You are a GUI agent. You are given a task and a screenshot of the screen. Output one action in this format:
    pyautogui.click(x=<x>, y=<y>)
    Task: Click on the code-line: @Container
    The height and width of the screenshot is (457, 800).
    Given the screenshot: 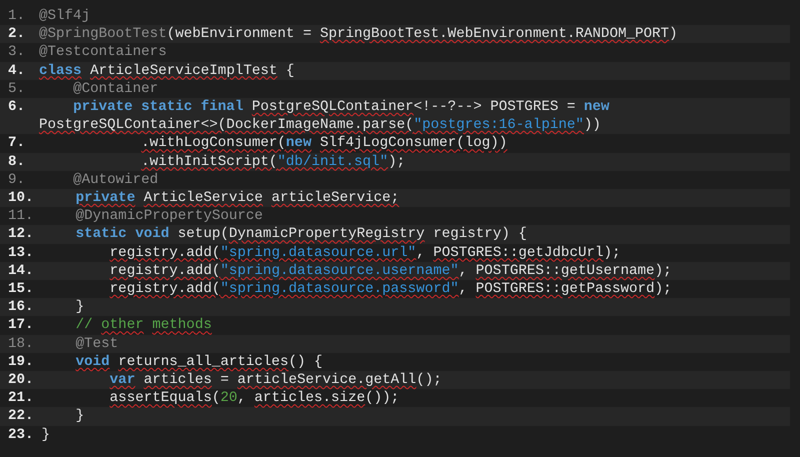 What is the action you would take?
    pyautogui.click(x=116, y=89)
    